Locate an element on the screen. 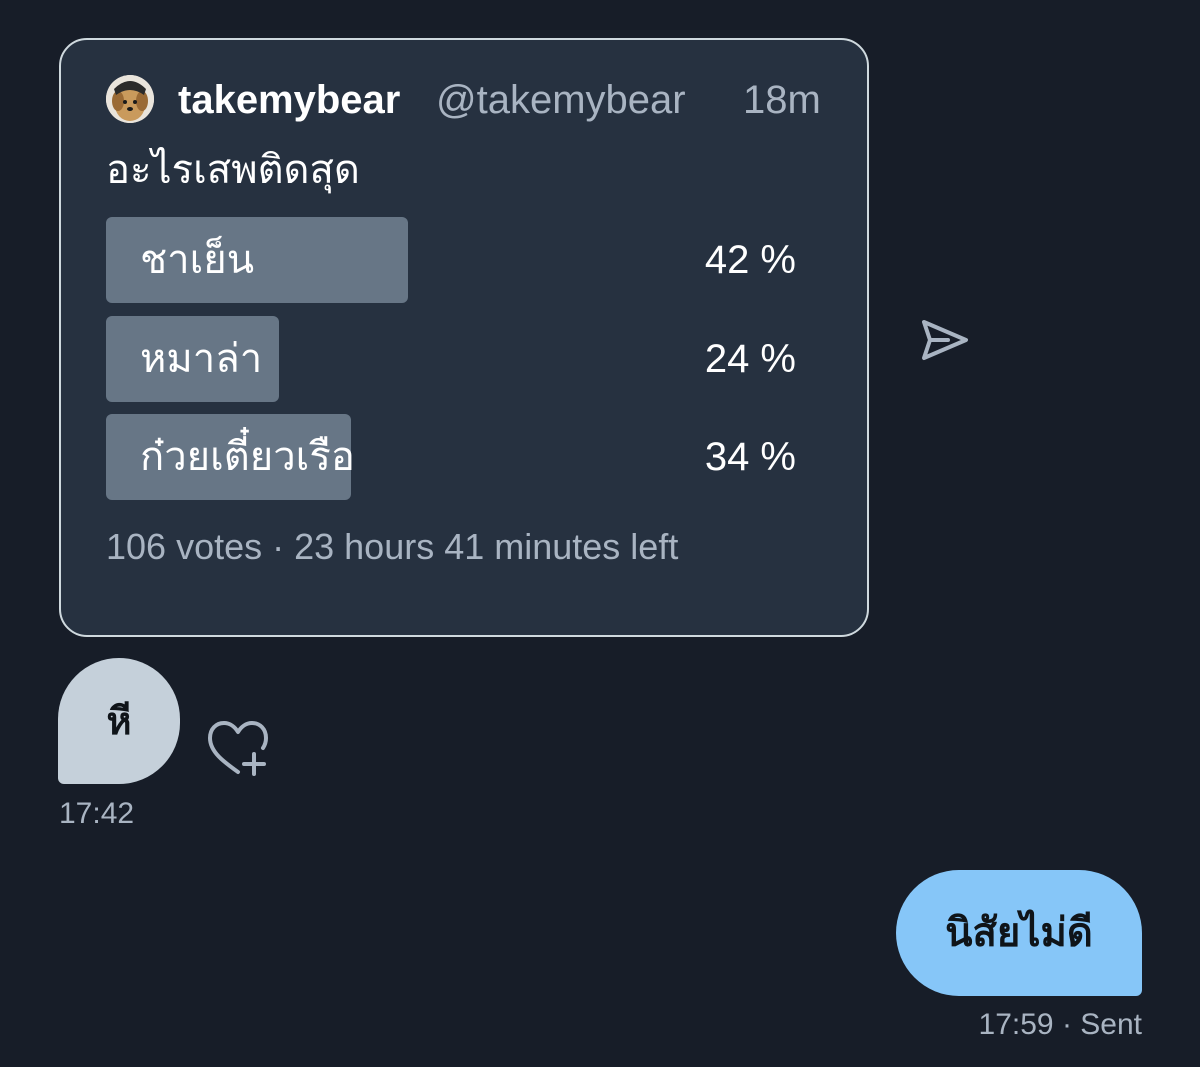 The width and height of the screenshot is (1200, 1067). avatar is located at coordinates (130, 99).